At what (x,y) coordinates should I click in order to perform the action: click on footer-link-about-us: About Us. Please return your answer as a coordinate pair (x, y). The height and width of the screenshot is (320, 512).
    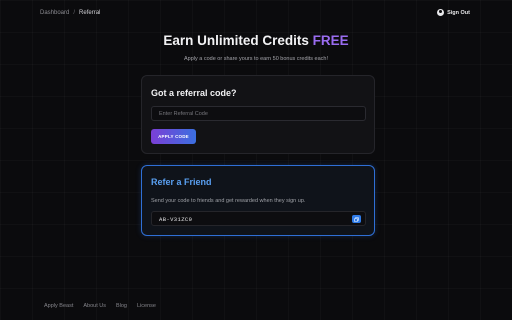
    Looking at the image, I should click on (94, 306).